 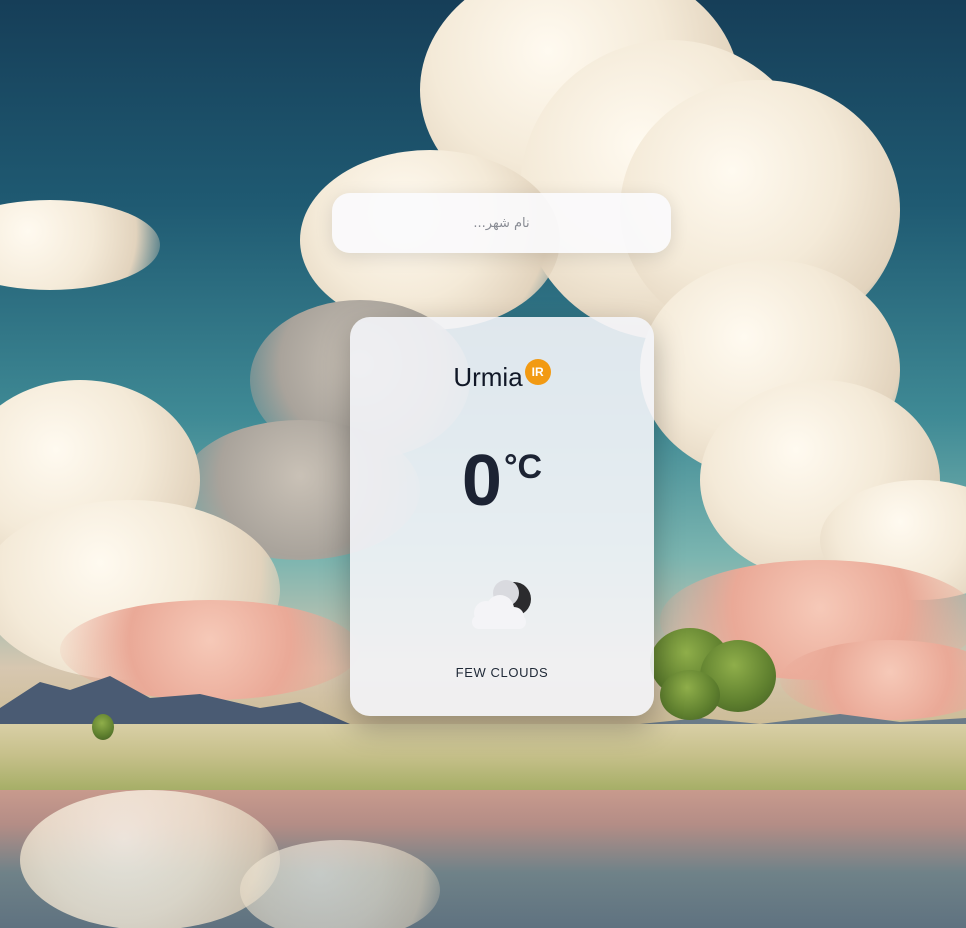 I want to click on temperature-row: 0 °C, so click(x=502, y=481).